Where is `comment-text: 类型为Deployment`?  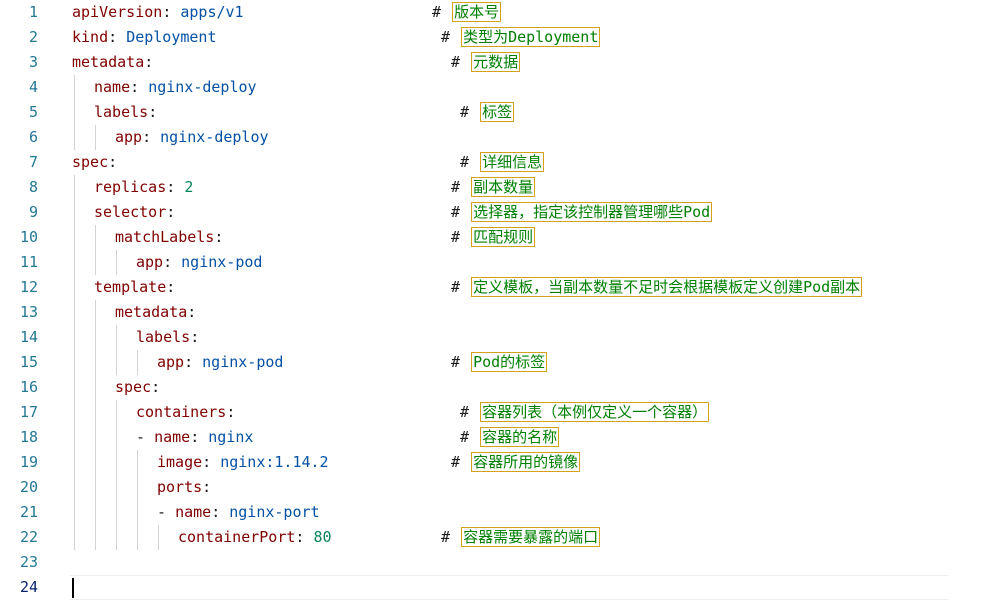
comment-text: 类型为Deployment is located at coordinates (531, 37).